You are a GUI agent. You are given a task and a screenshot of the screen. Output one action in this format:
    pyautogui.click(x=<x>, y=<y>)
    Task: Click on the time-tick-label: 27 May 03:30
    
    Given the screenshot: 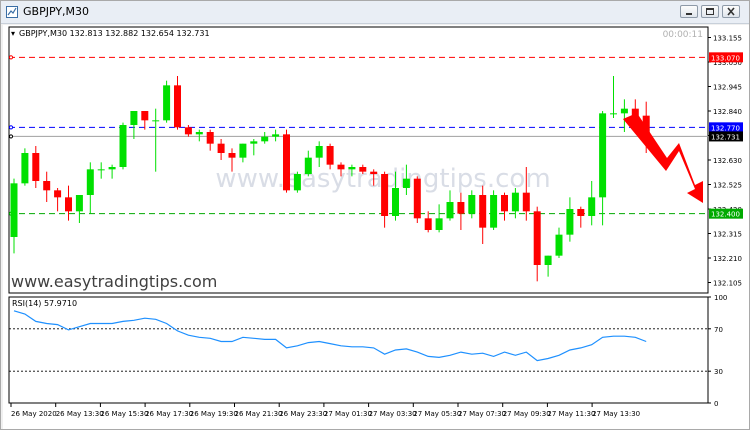 What is the action you would take?
    pyautogui.click(x=393, y=414)
    